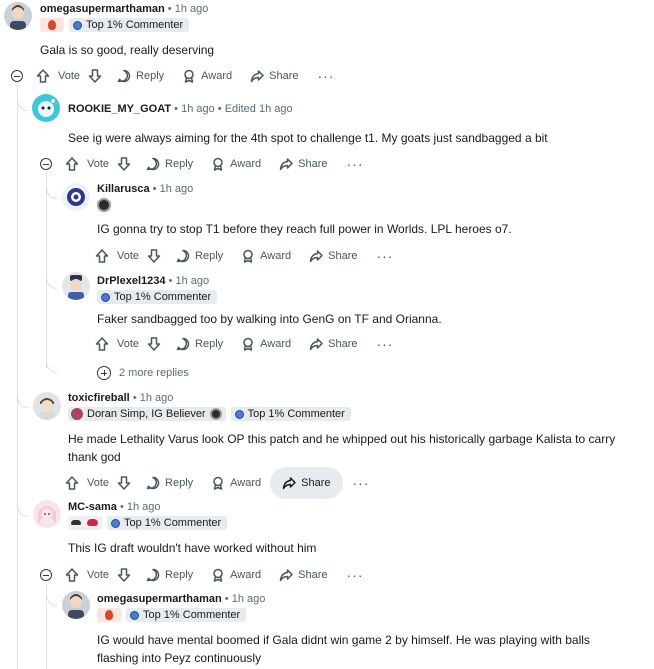  I want to click on vote-label: Vote, so click(128, 256).